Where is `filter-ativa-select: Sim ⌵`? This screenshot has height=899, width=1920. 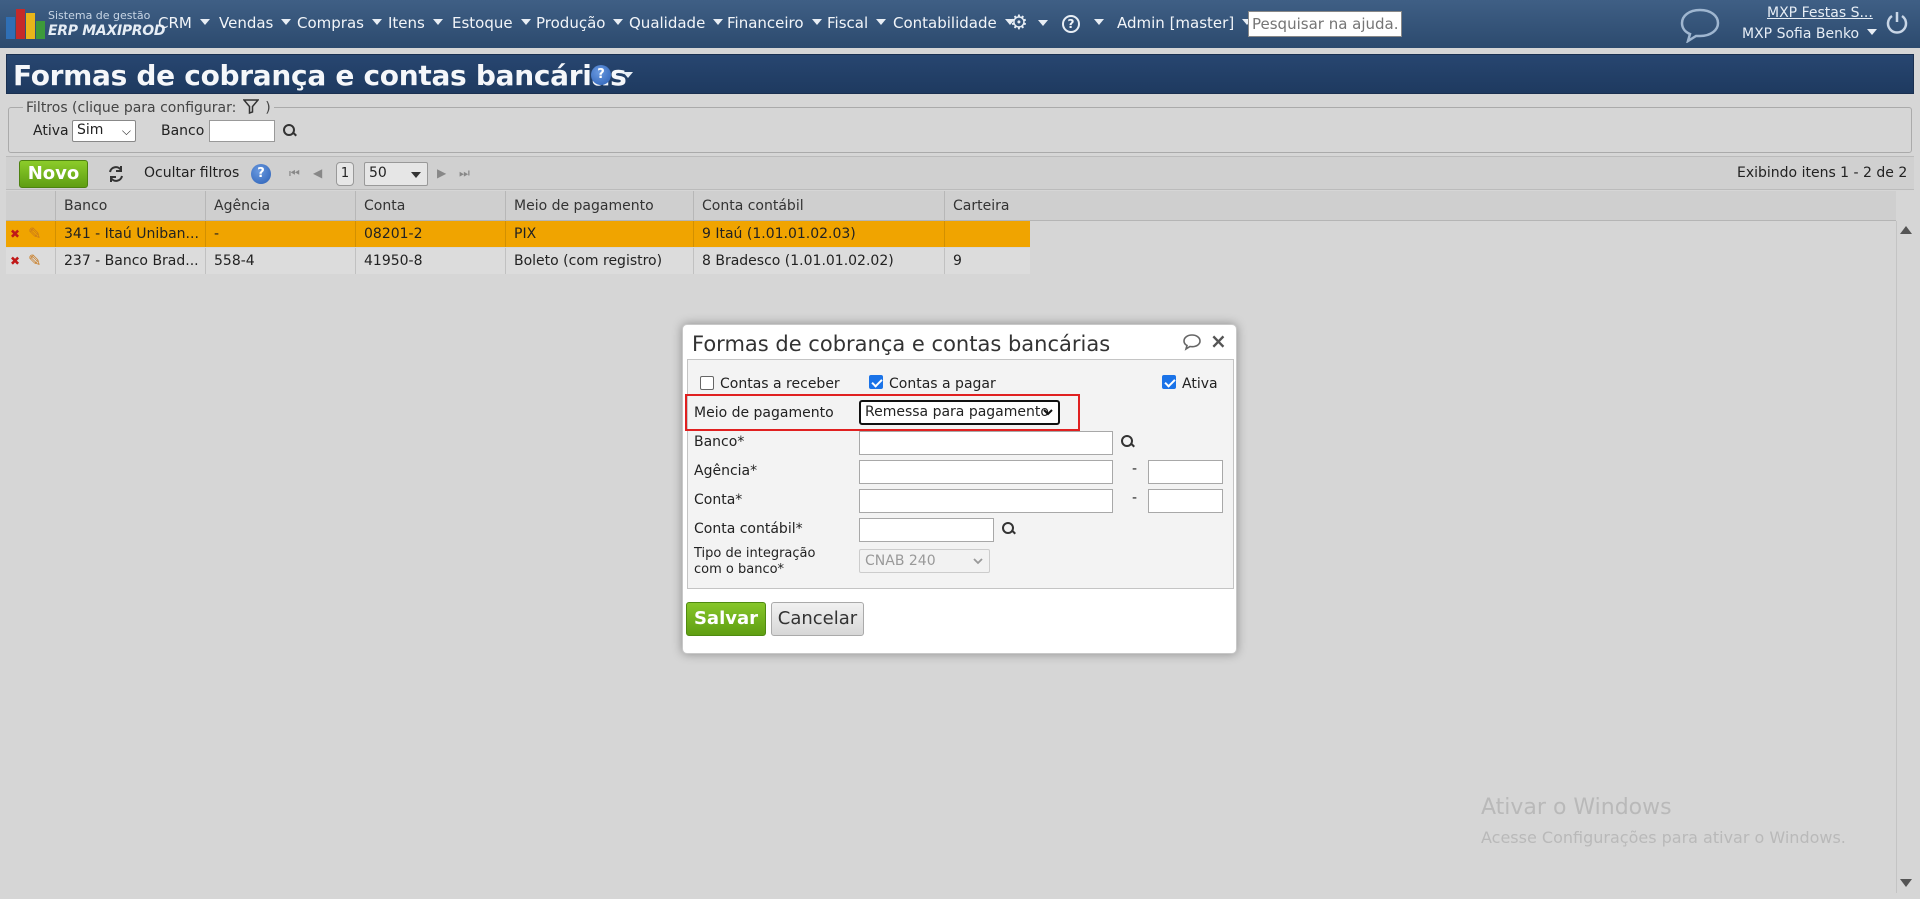 filter-ativa-select: Sim ⌵ is located at coordinates (104, 131).